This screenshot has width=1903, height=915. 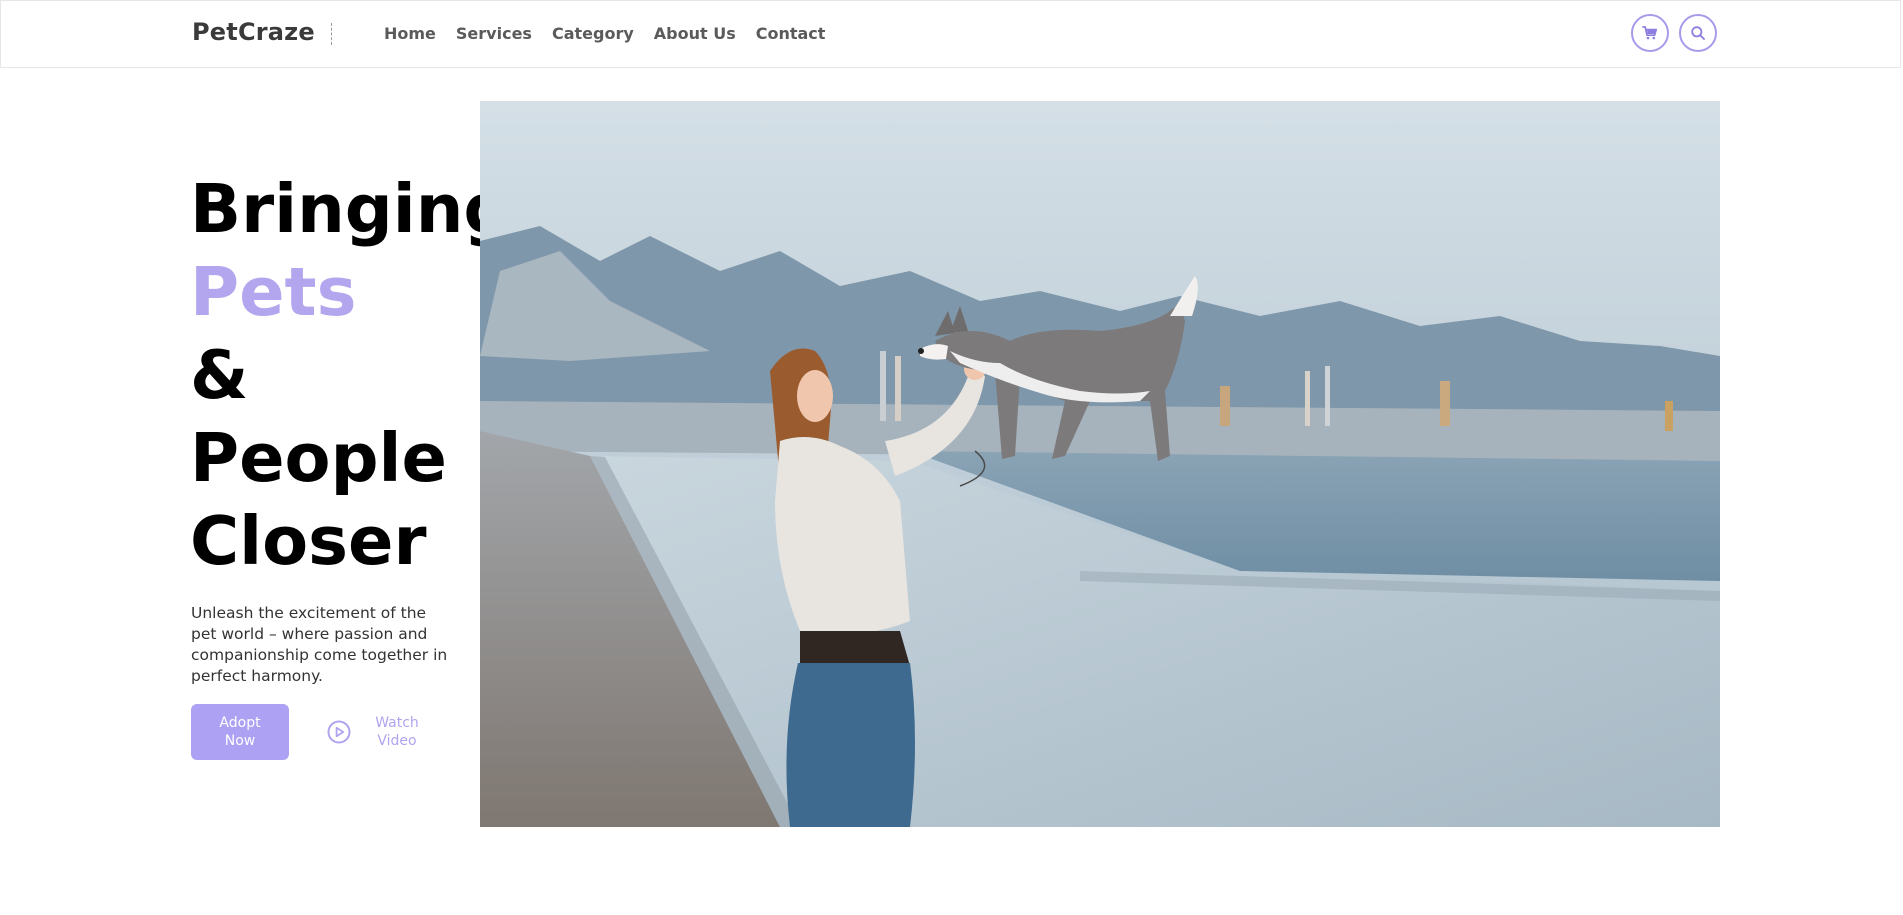 What do you see at coordinates (791, 33) in the screenshot?
I see `nav-link-contact: Contact` at bounding box center [791, 33].